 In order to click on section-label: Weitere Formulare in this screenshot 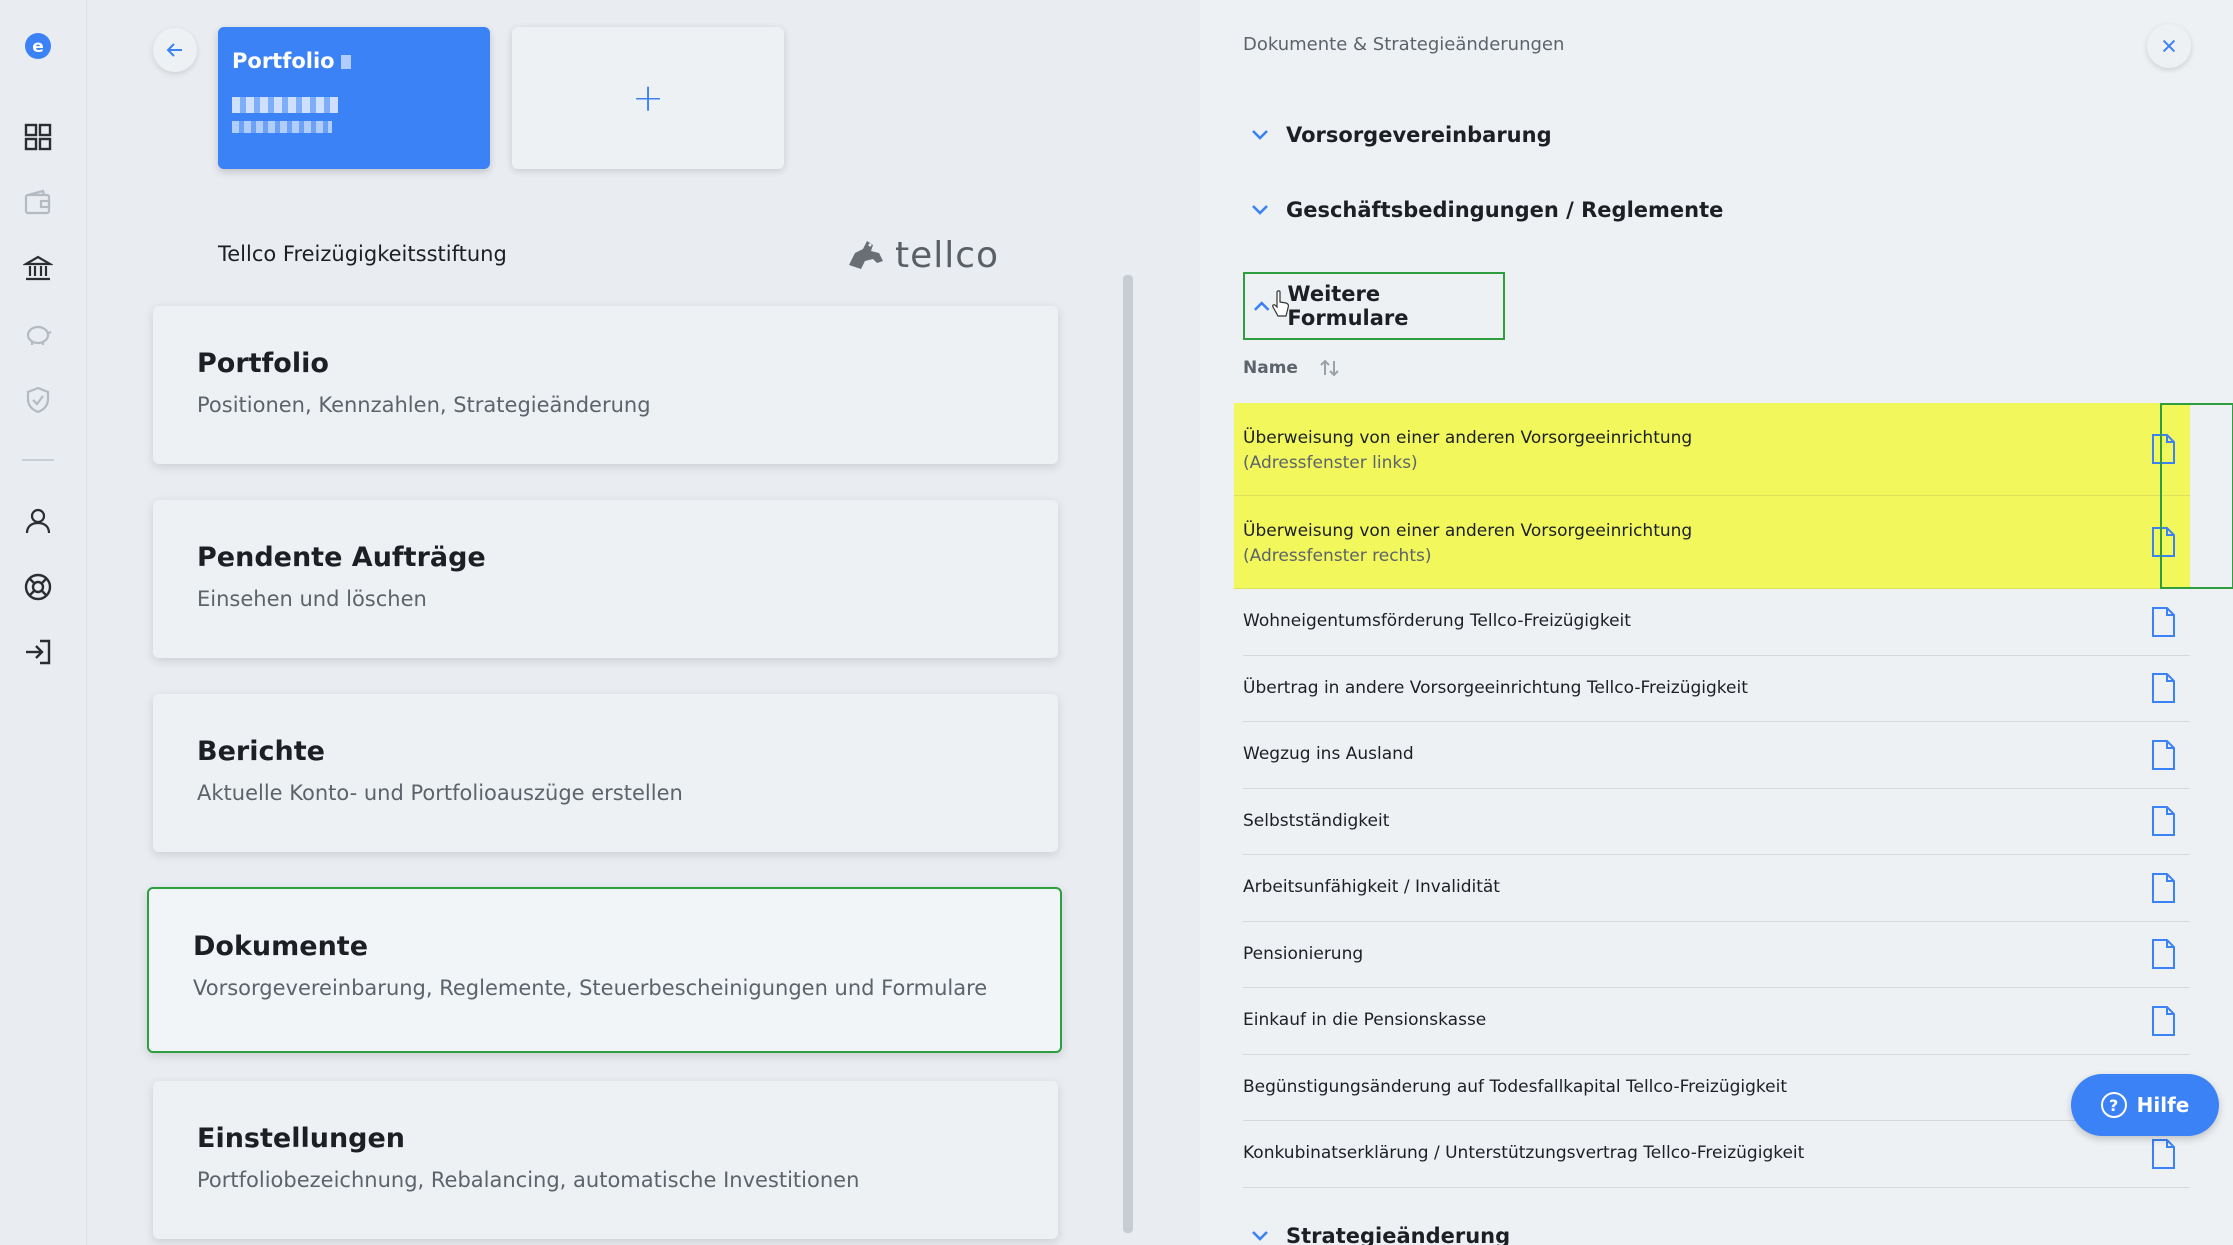, I will do `click(1348, 306)`.